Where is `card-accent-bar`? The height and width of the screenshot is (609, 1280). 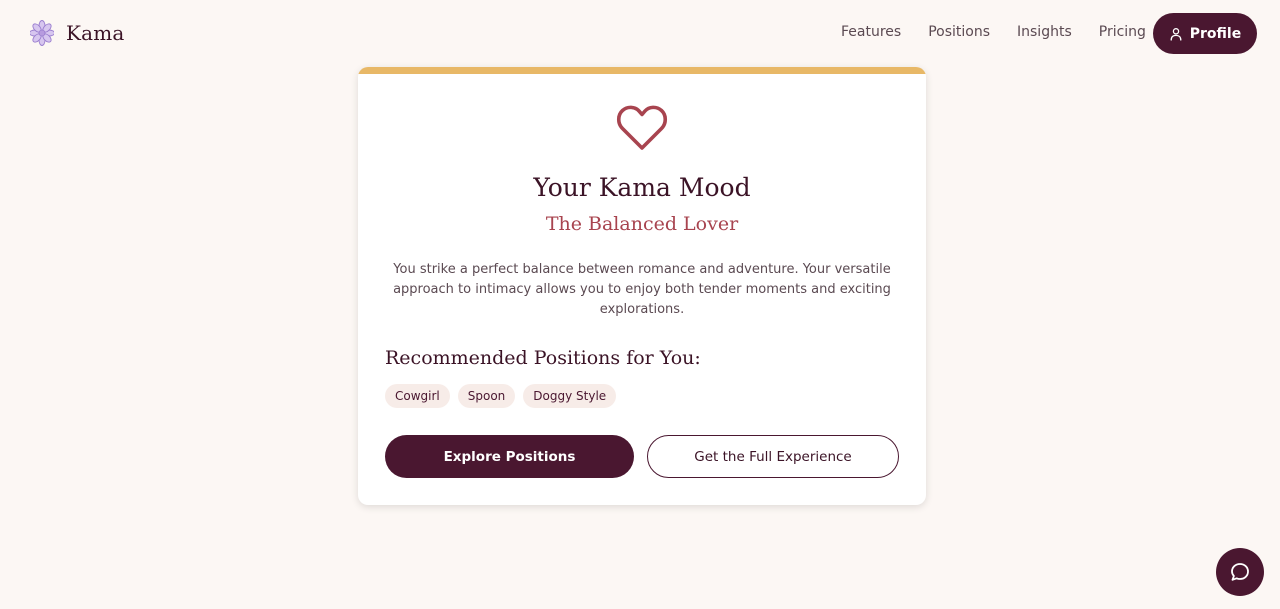
card-accent-bar is located at coordinates (642, 70).